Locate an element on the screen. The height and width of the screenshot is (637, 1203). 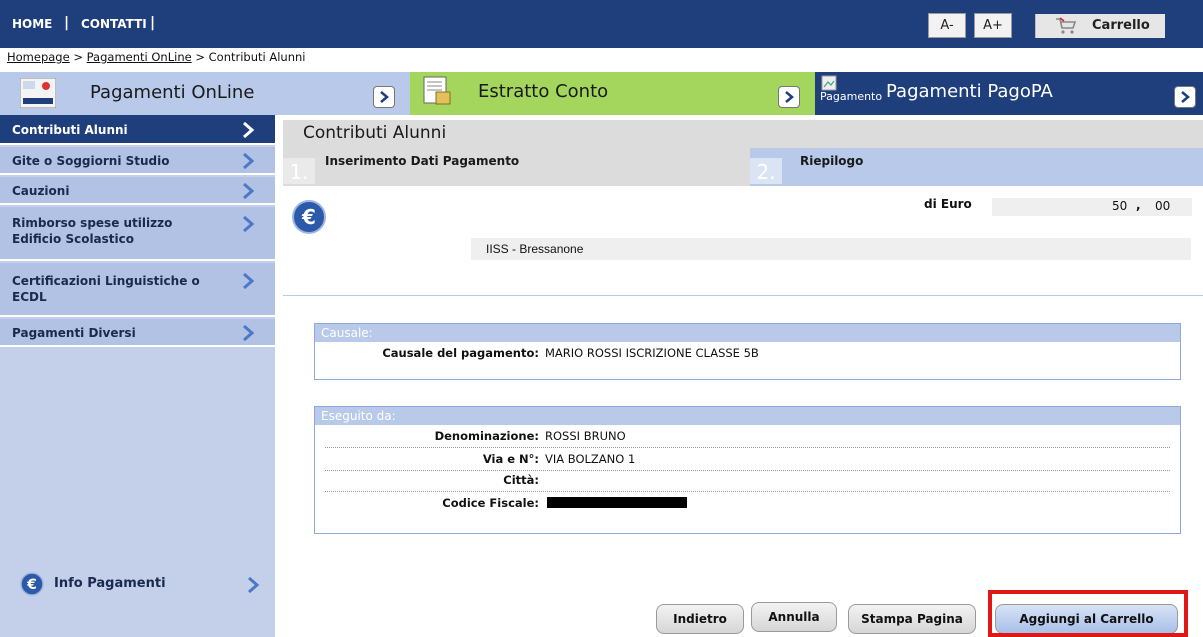
sidebar-item-label: Gite o Soggiorni Studio is located at coordinates (91, 161).